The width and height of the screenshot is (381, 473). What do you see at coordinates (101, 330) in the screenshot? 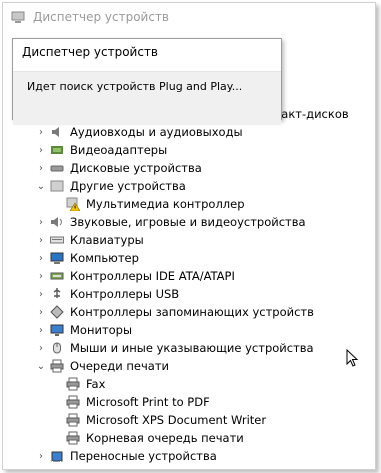
I see `tree-item-label: Мониторы` at bounding box center [101, 330].